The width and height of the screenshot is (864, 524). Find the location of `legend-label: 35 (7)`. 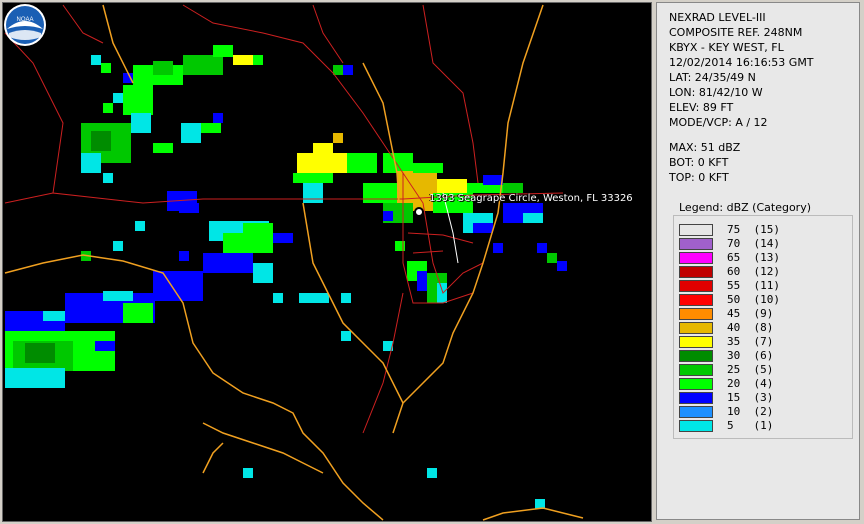

legend-label: 35 (7) is located at coordinates (750, 341).